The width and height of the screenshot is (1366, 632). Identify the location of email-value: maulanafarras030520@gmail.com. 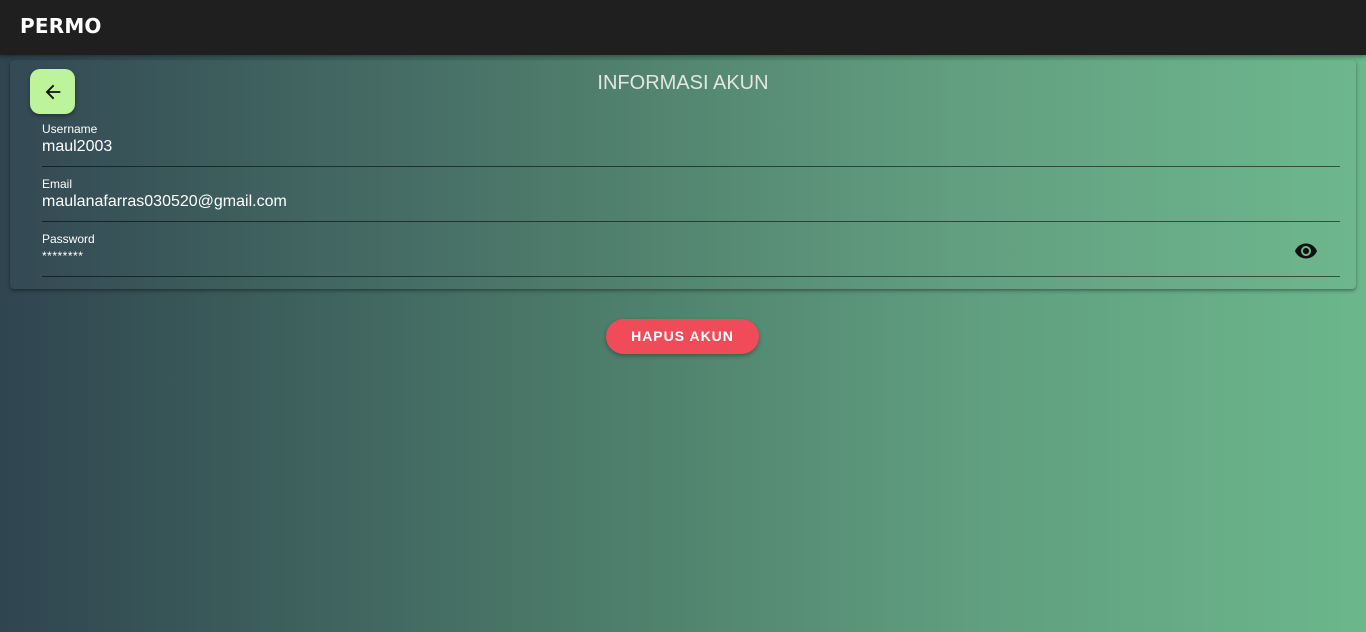
(164, 201).